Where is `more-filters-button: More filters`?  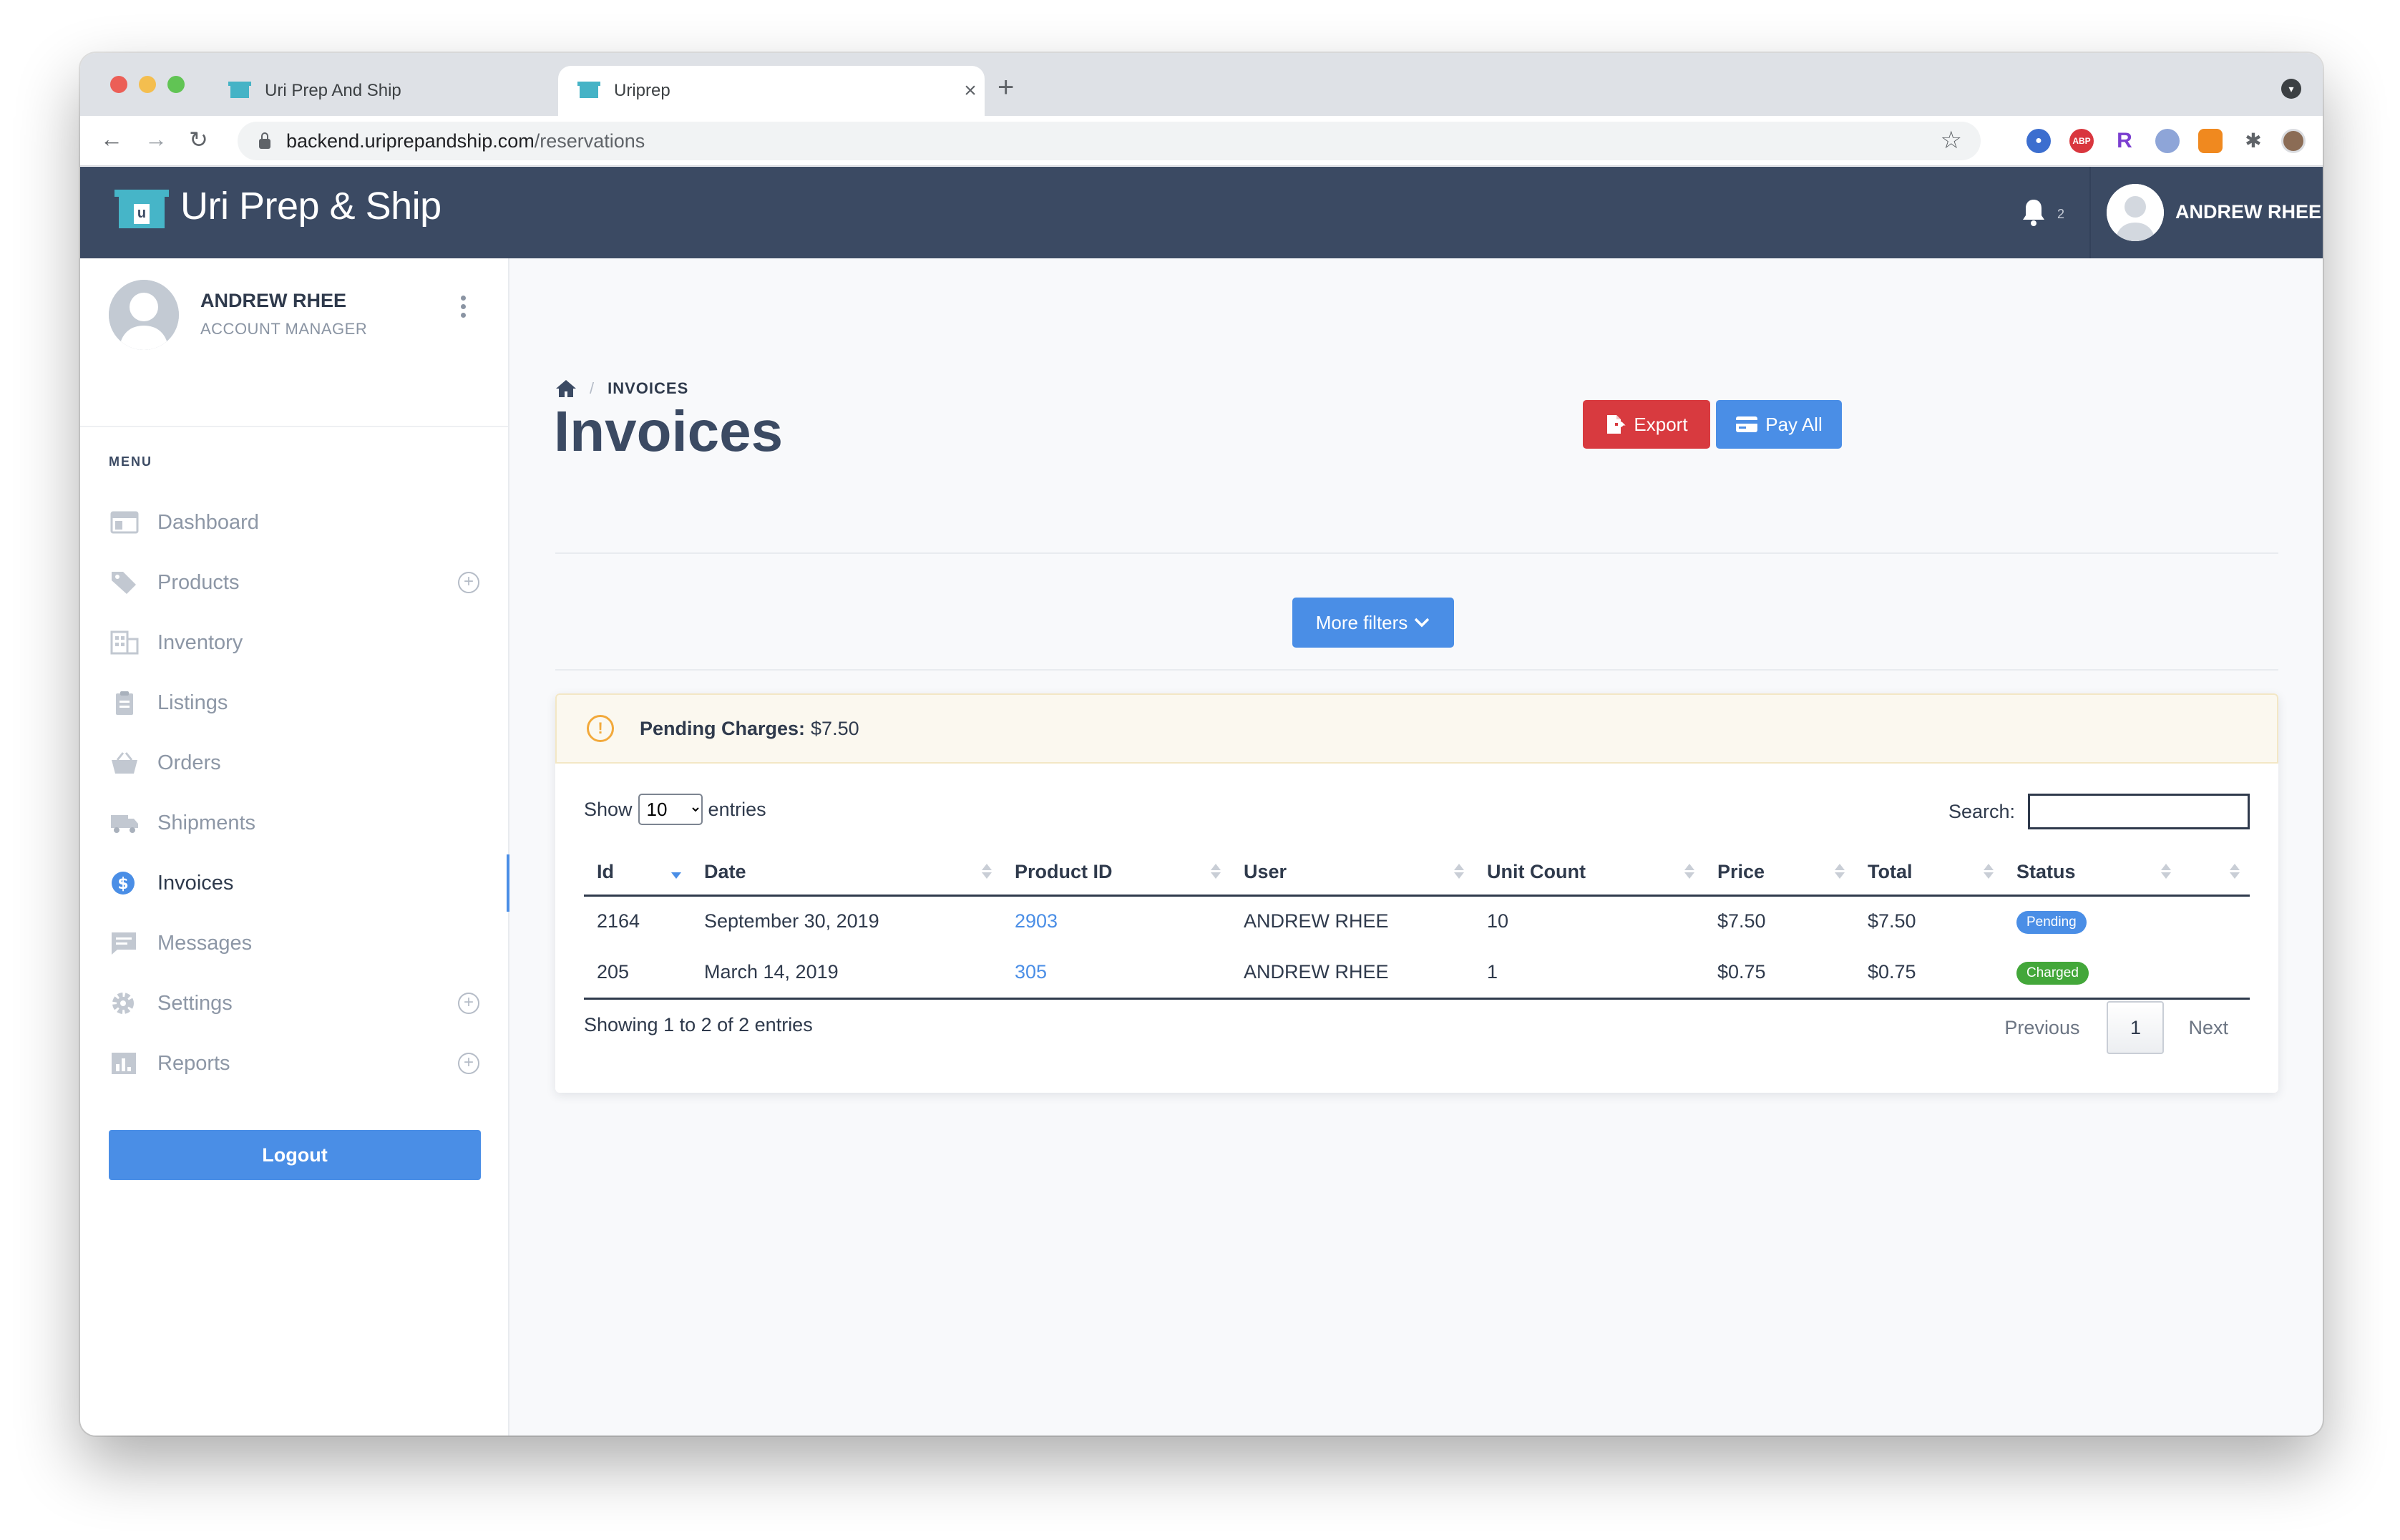
more-filters-button: More filters is located at coordinates (1373, 623).